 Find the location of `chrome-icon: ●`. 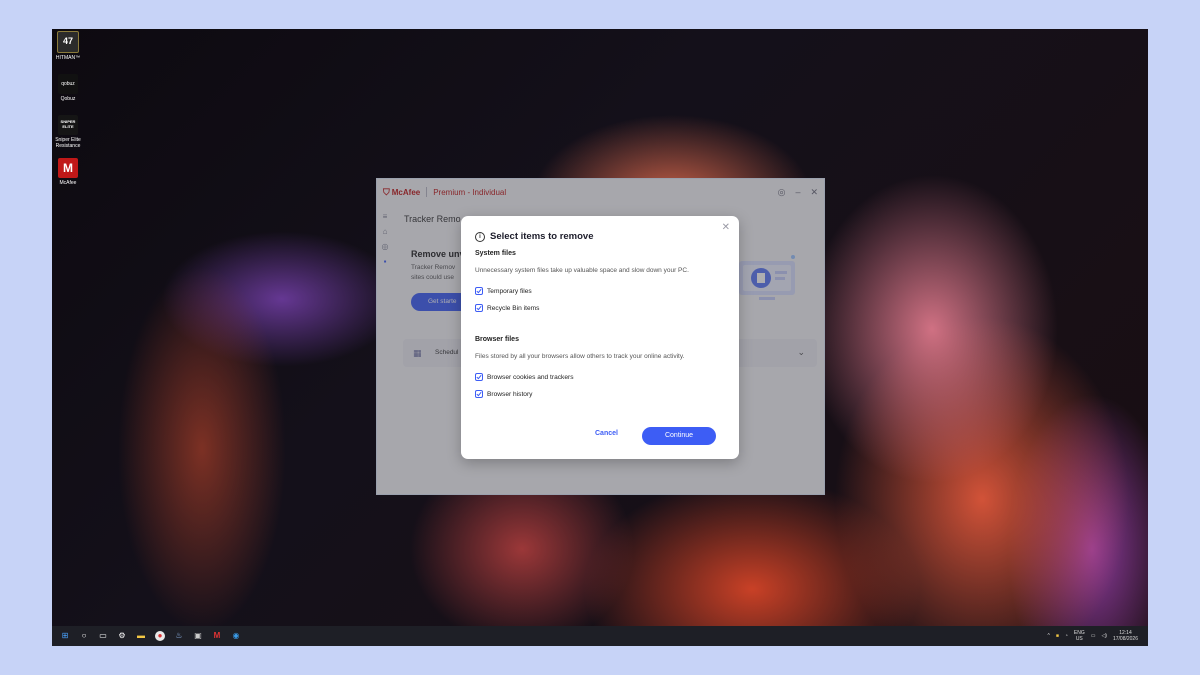

chrome-icon: ● is located at coordinates (160, 636).